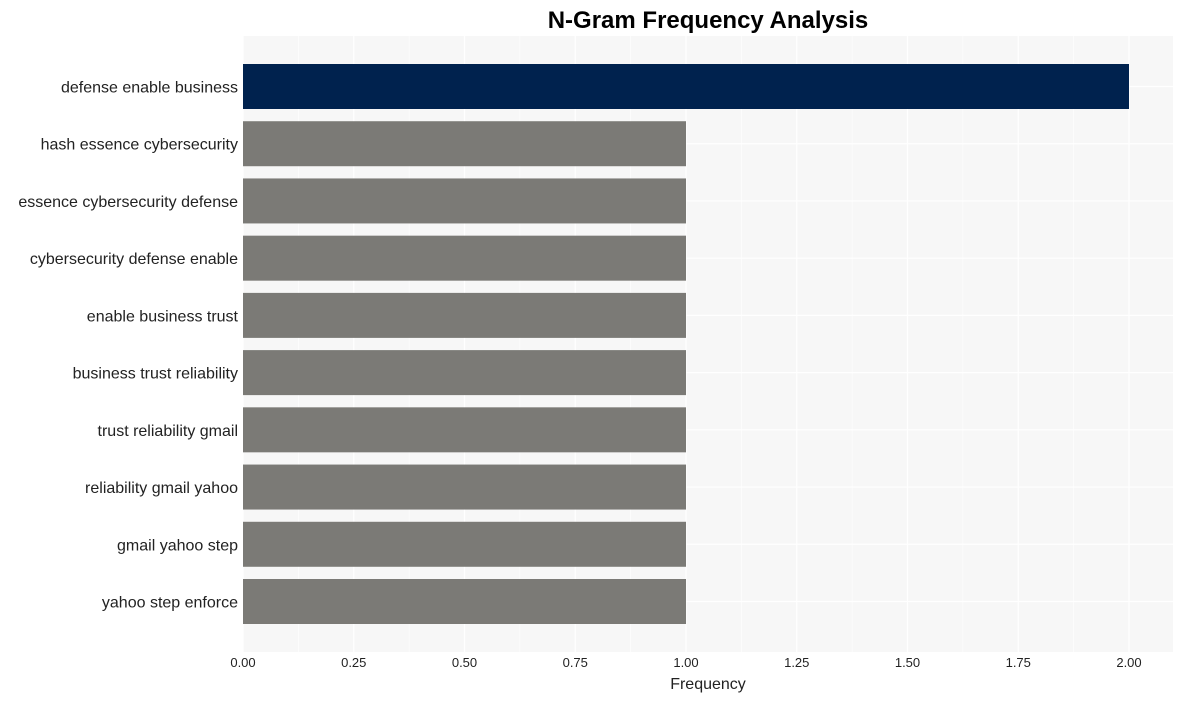 This screenshot has width=1183, height=701. I want to click on bar-yahoo-step-enforce, so click(464, 601).